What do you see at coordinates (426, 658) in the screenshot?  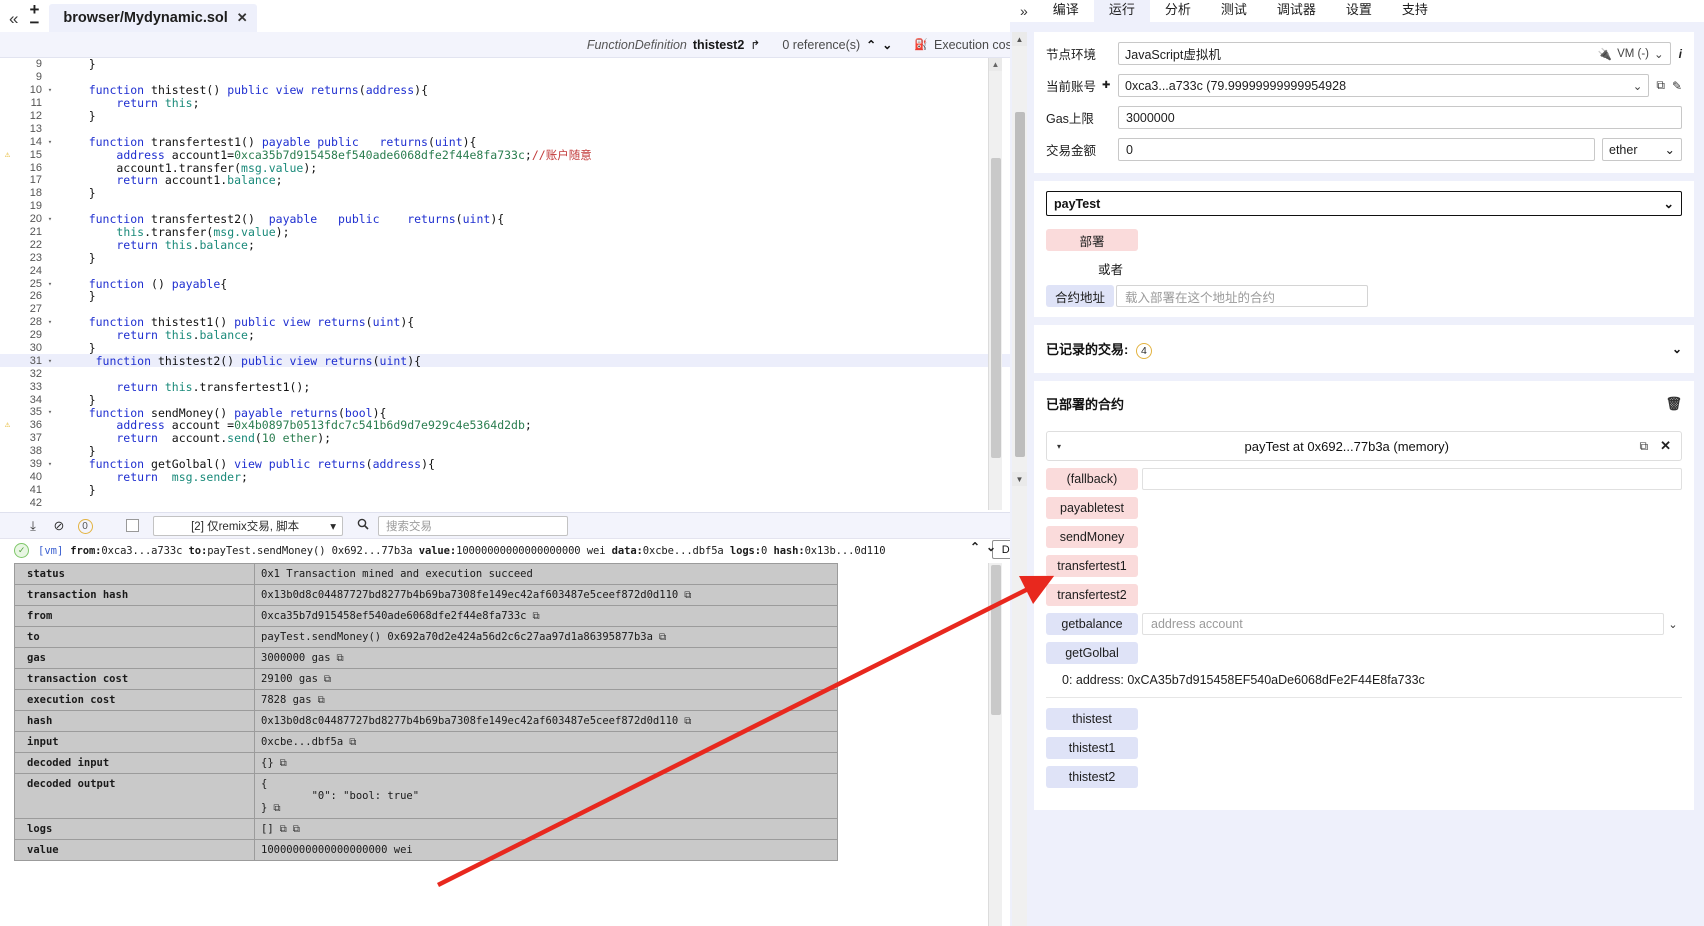 I see `table-row: gas 3000000 gas ⧉` at bounding box center [426, 658].